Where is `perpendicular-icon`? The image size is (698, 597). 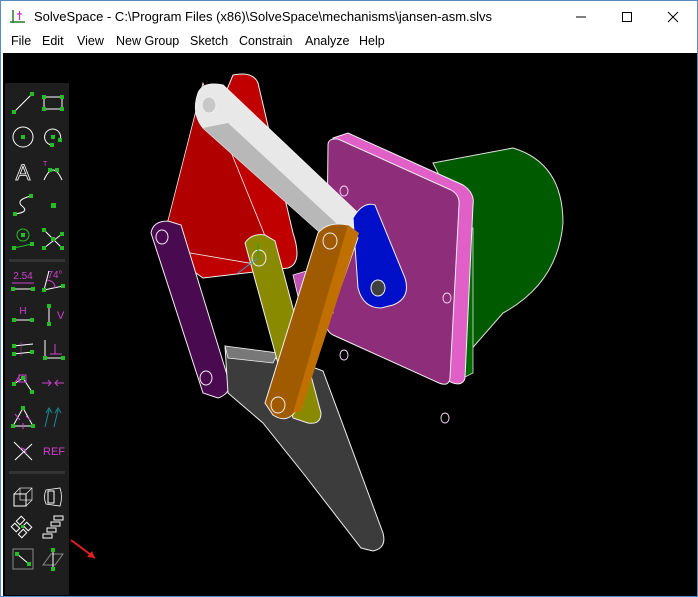
perpendicular-icon is located at coordinates (54, 350).